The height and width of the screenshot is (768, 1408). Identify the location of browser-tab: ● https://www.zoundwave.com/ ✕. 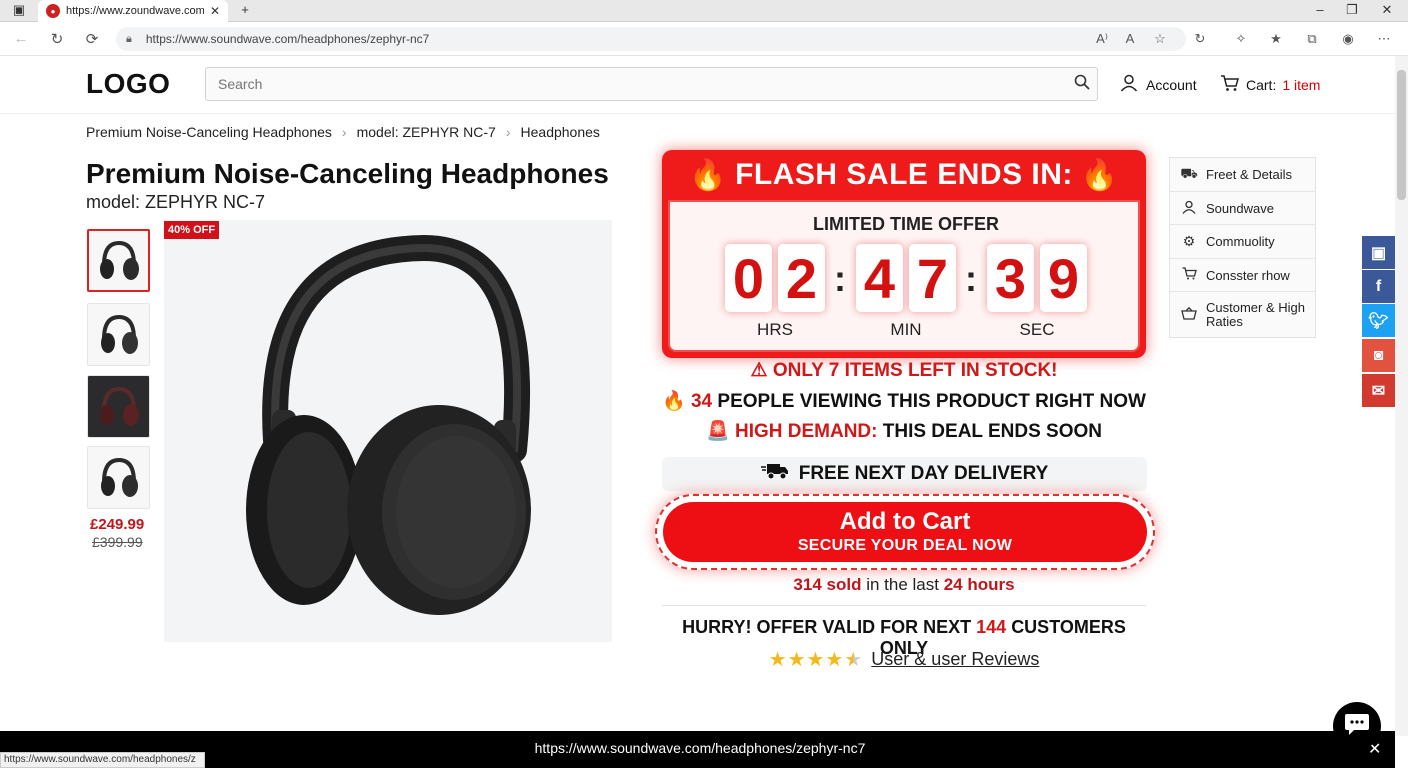
(133, 11).